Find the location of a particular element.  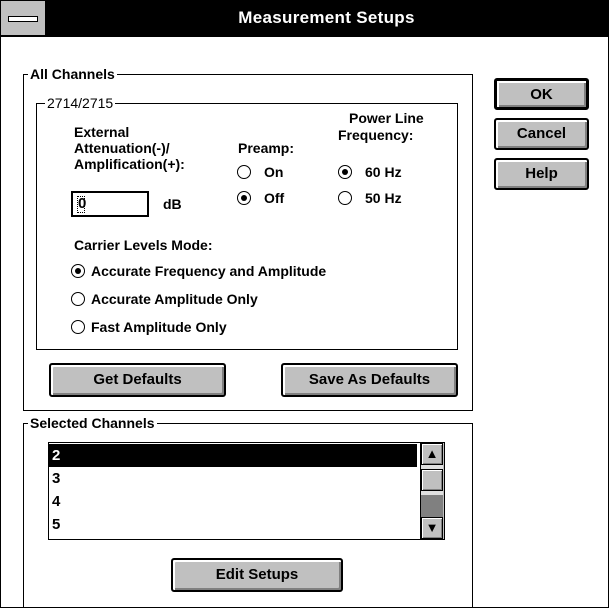

attenuation-unit: dB is located at coordinates (172, 204).